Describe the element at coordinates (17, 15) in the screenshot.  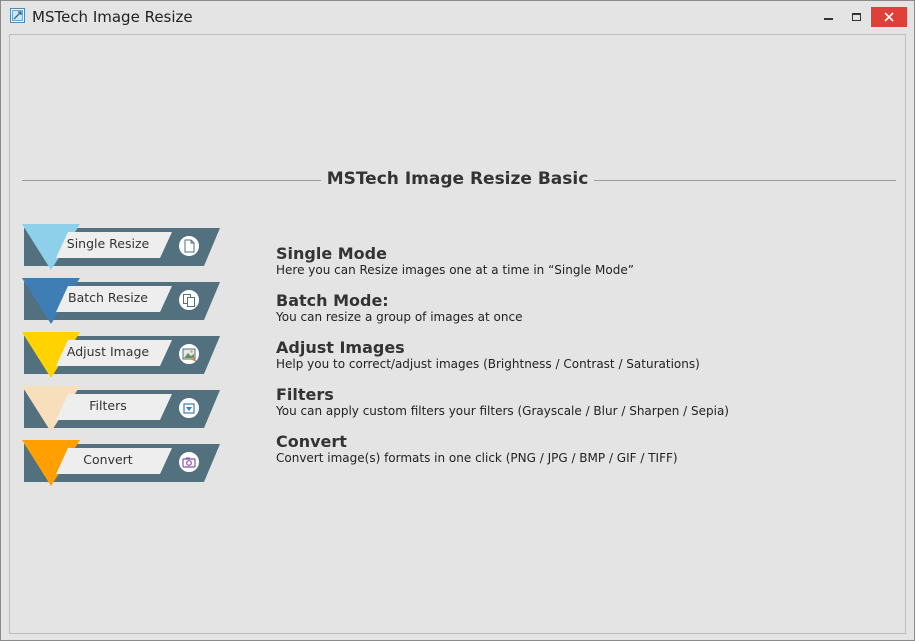
I see `app-icon` at that location.